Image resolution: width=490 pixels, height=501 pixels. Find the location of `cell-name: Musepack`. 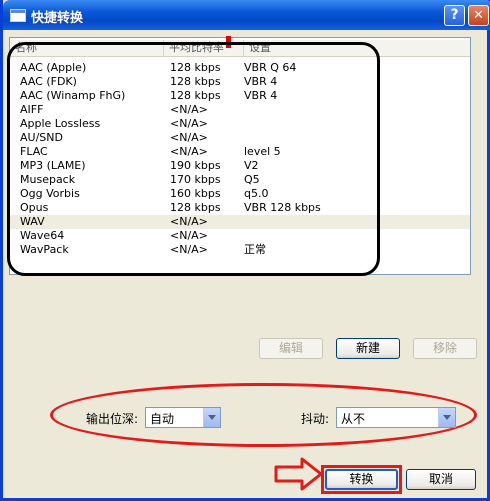

cell-name: Musepack is located at coordinates (48, 179).